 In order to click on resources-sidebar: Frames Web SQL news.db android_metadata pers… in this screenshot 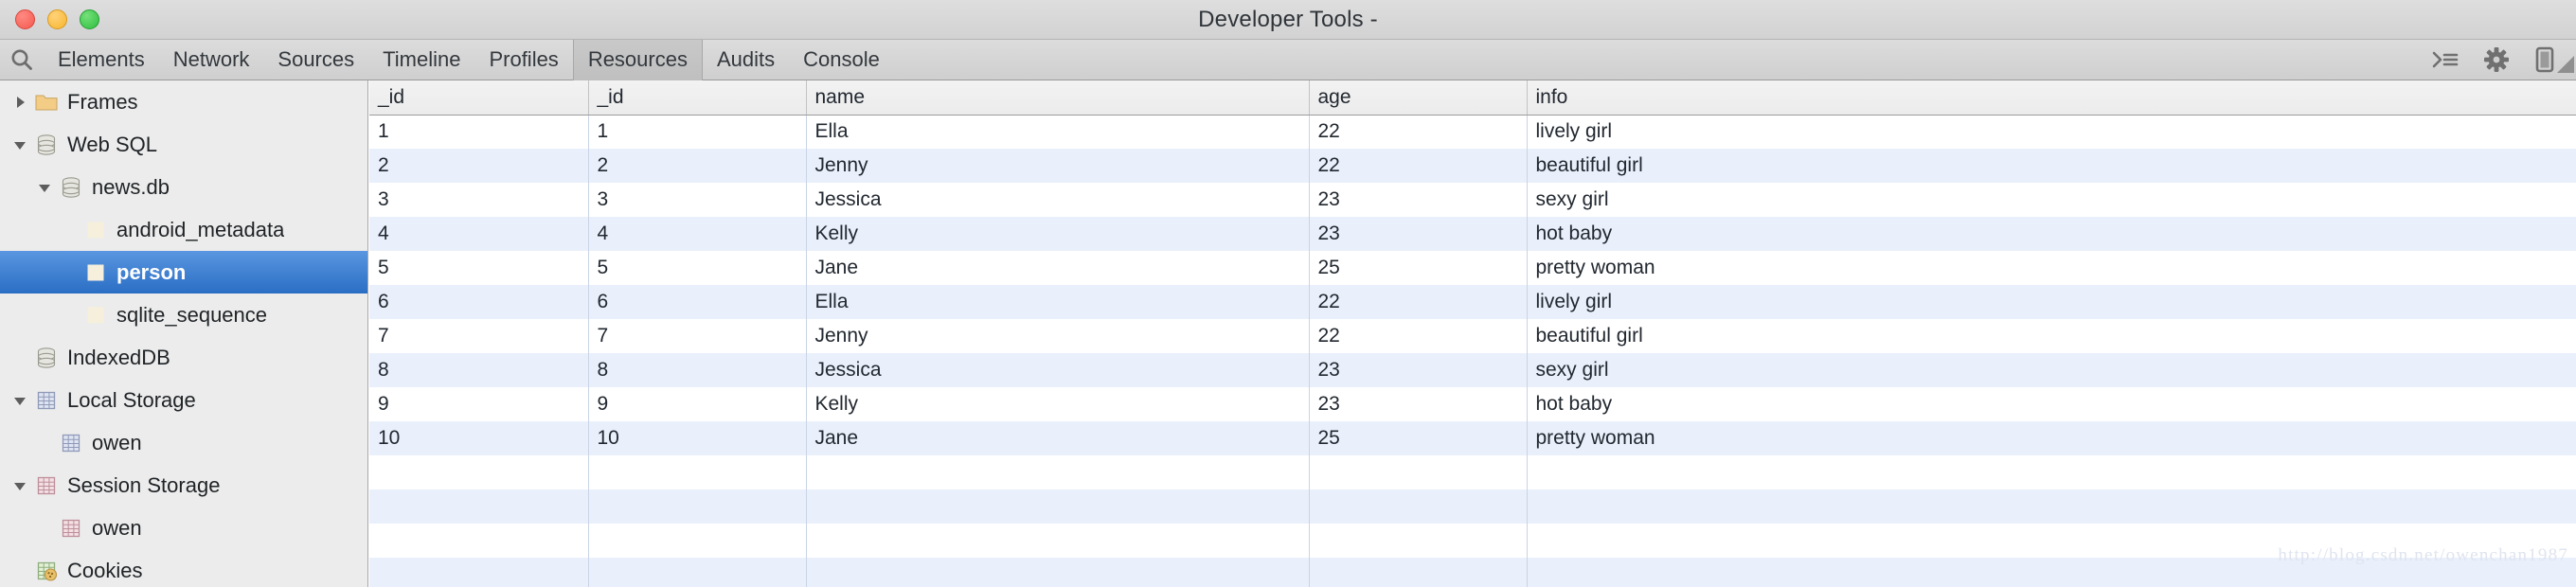, I will do `click(184, 333)`.